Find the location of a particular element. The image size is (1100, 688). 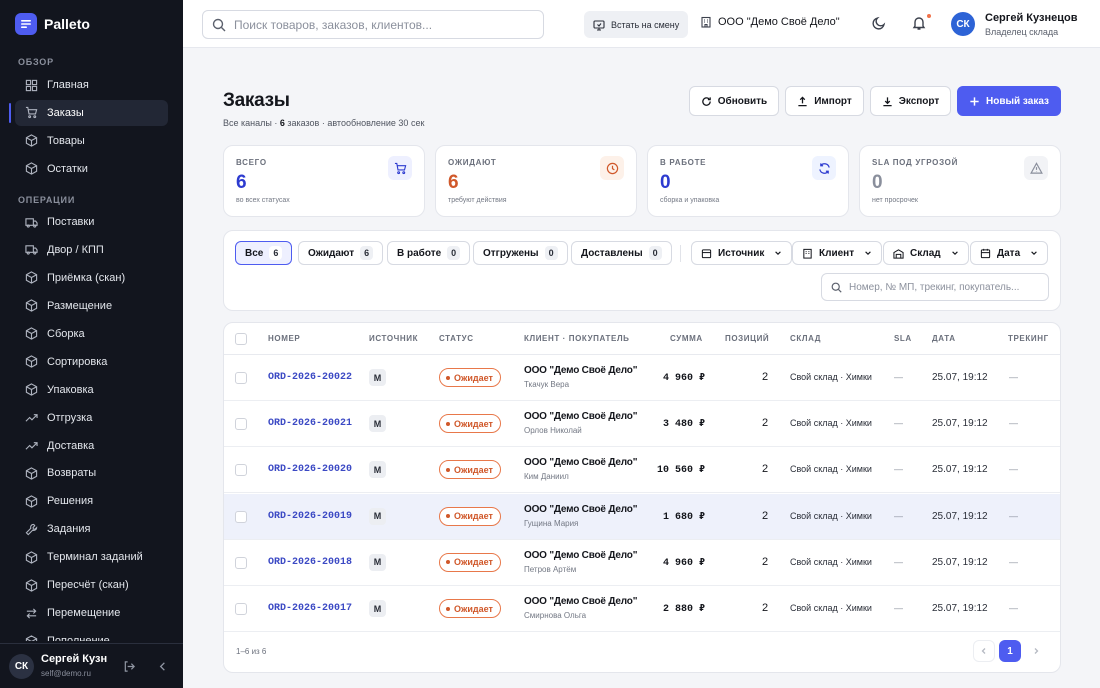

sidebar-item-приёмка-скан: Приёмка (скан) is located at coordinates (91, 278).